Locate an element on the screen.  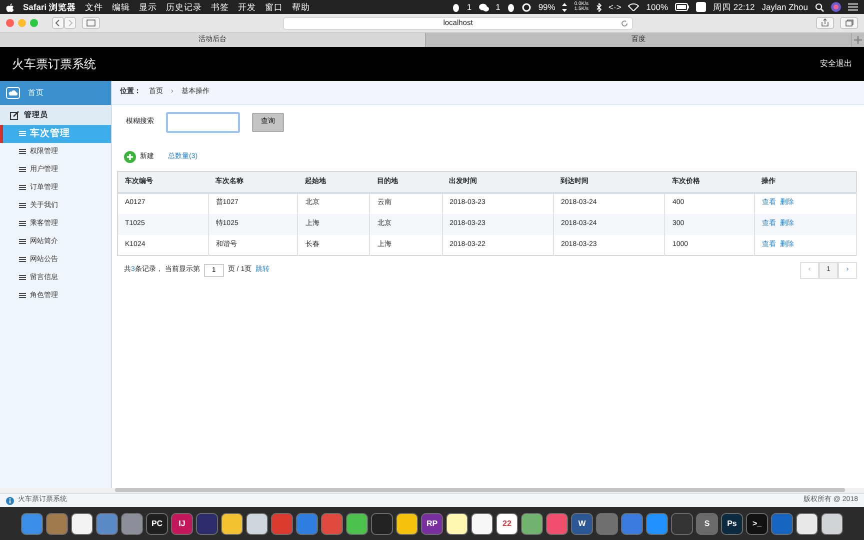
sidebar-icon is located at coordinates (91, 23).